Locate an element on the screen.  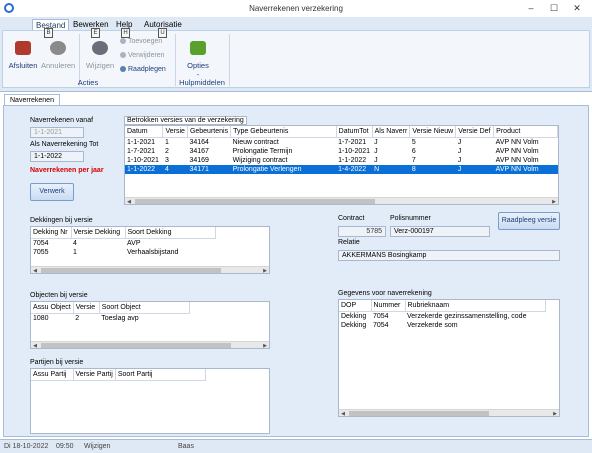
contract-label: Contract is located at coordinates (351, 218).